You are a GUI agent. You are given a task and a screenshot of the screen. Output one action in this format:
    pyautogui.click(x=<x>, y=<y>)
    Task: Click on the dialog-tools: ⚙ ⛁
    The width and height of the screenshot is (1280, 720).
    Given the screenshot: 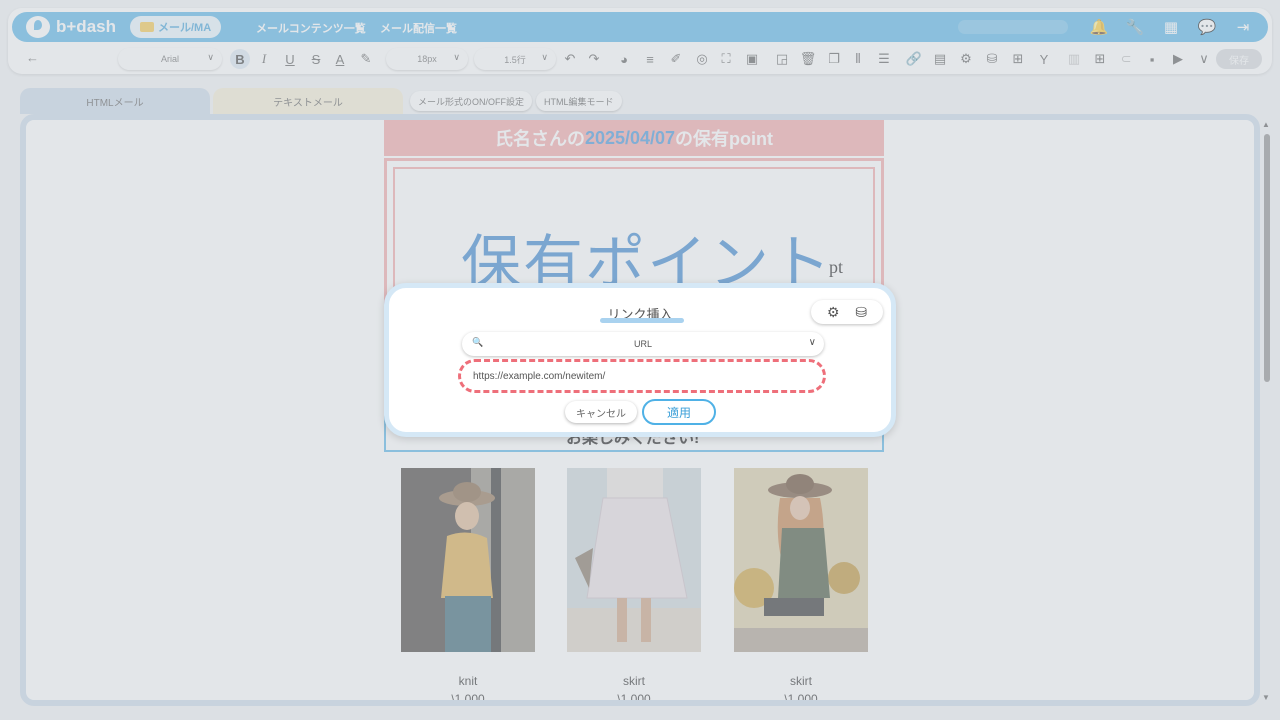 What is the action you would take?
    pyautogui.click(x=847, y=312)
    